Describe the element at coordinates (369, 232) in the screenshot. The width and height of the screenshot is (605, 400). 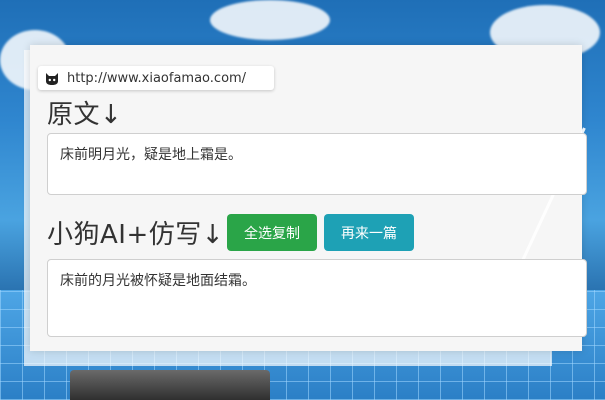
I see `generate-again-button: 再来一篇` at that location.